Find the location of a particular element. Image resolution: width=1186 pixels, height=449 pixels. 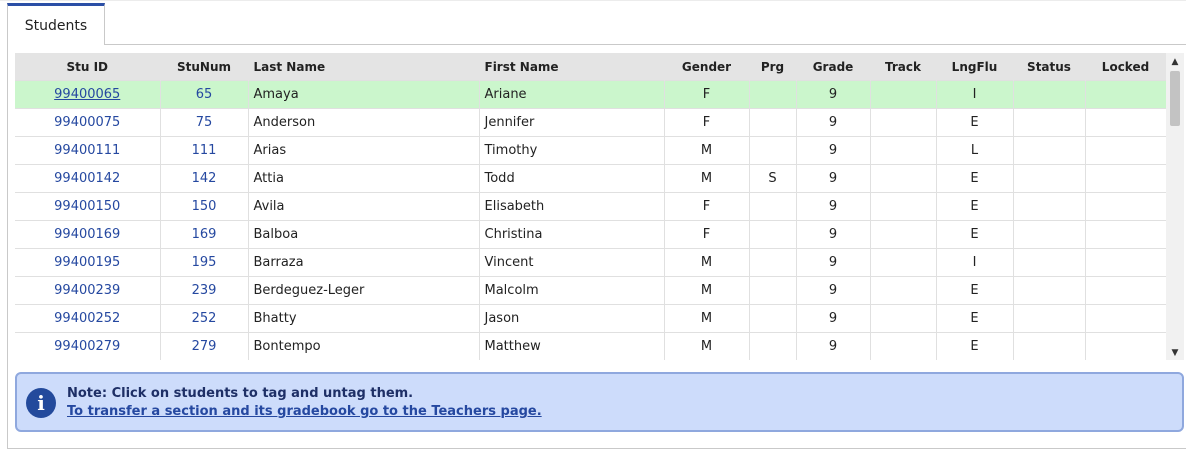

col-header-status: Status is located at coordinates (1049, 67).